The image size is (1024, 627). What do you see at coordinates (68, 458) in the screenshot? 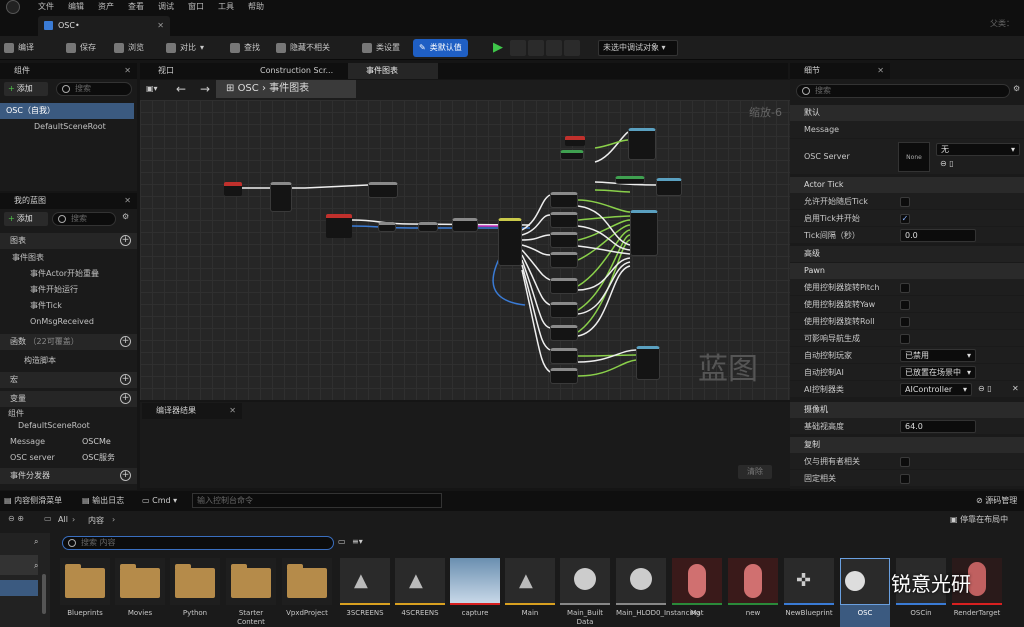
I see `variable-row: OSC server OSC服务` at bounding box center [68, 458].